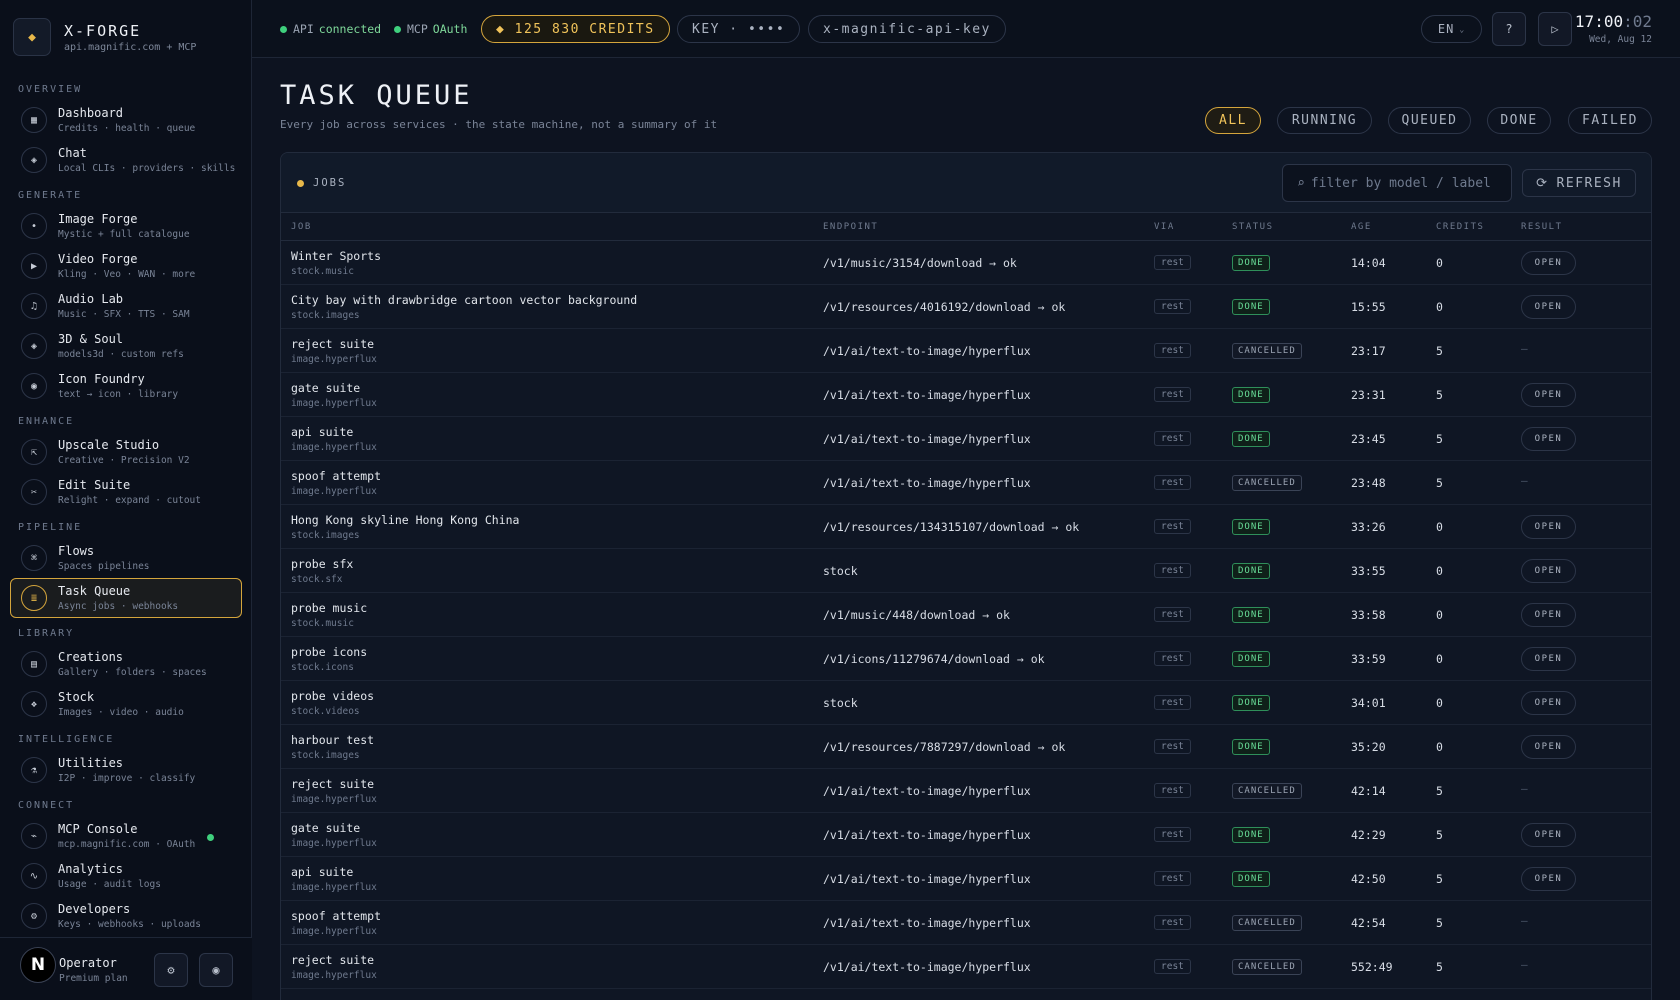 The image size is (1680, 1000). Describe the element at coordinates (1462, 29) in the screenshot. I see `chevron-down-icon: ⌄` at that location.